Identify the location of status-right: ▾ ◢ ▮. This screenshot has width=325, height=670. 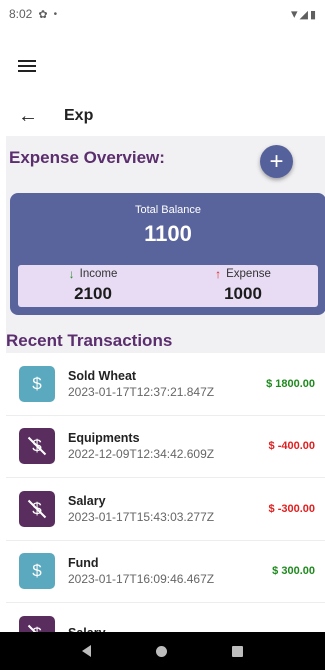
(303, 14).